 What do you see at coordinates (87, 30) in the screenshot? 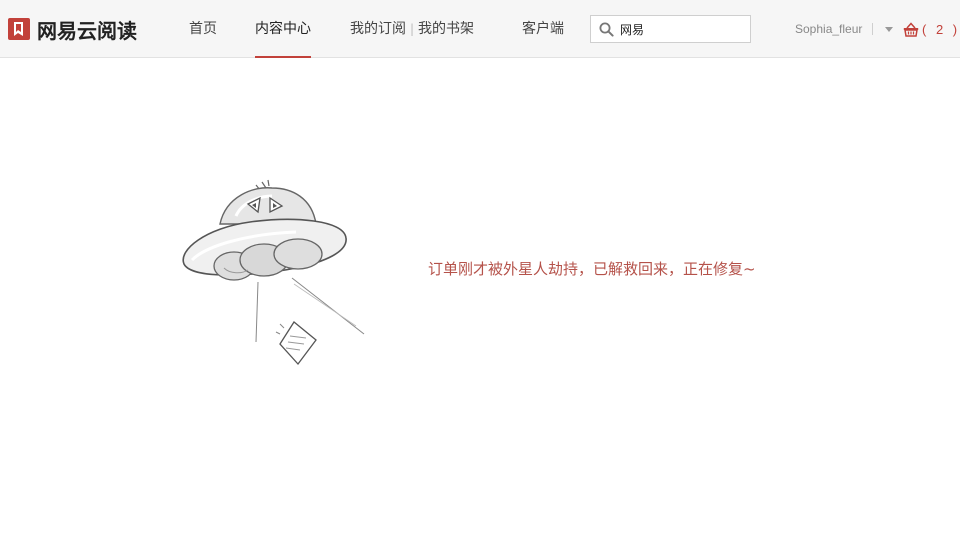
I see `brand-name: 网易云阅读` at bounding box center [87, 30].